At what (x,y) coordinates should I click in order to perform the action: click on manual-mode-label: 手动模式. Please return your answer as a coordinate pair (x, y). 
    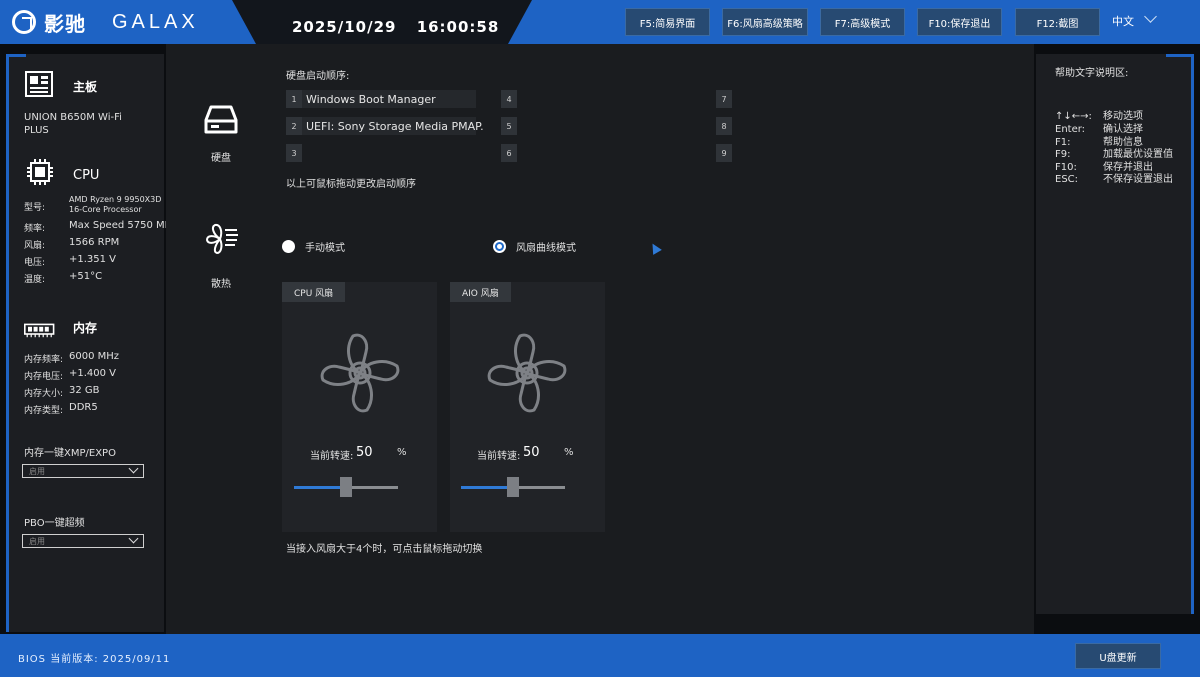
    Looking at the image, I should click on (325, 248).